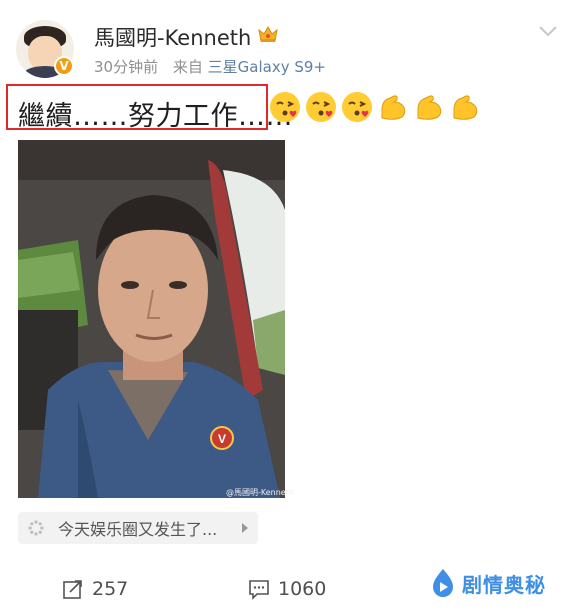 This screenshot has height=616, width=573. Describe the element at coordinates (443, 583) in the screenshot. I see `brand-logo-icon` at that location.